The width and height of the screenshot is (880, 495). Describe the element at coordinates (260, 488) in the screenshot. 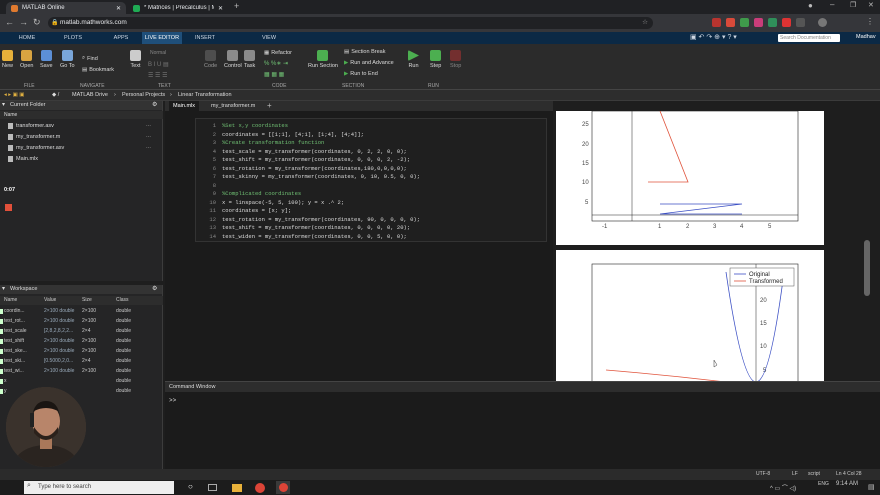

I see `chrome-icon` at that location.